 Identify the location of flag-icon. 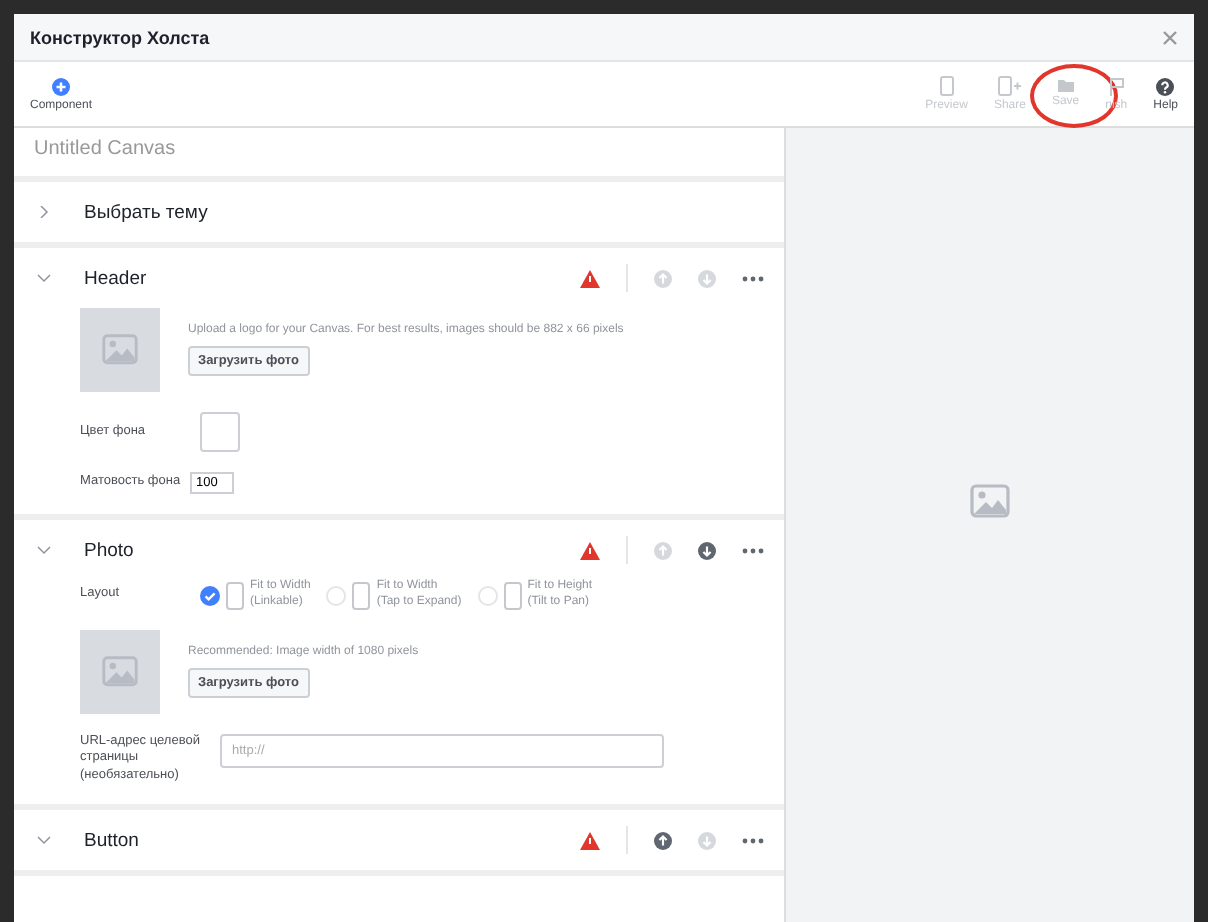
(1116, 86).